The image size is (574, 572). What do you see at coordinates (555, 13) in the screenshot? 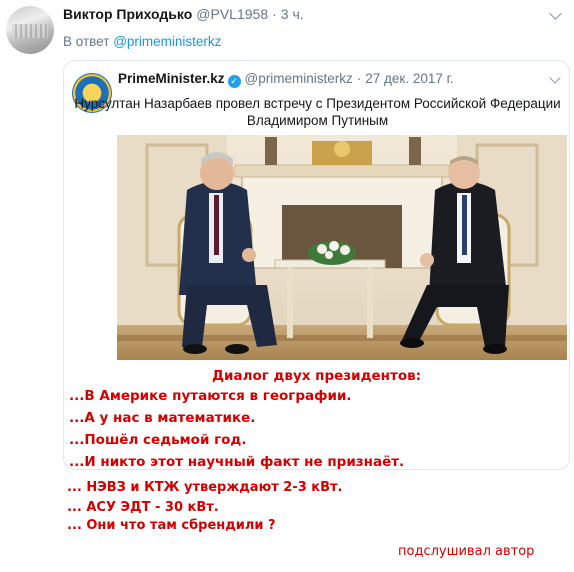
I see `tweet-menu-chevron-icon` at bounding box center [555, 13].